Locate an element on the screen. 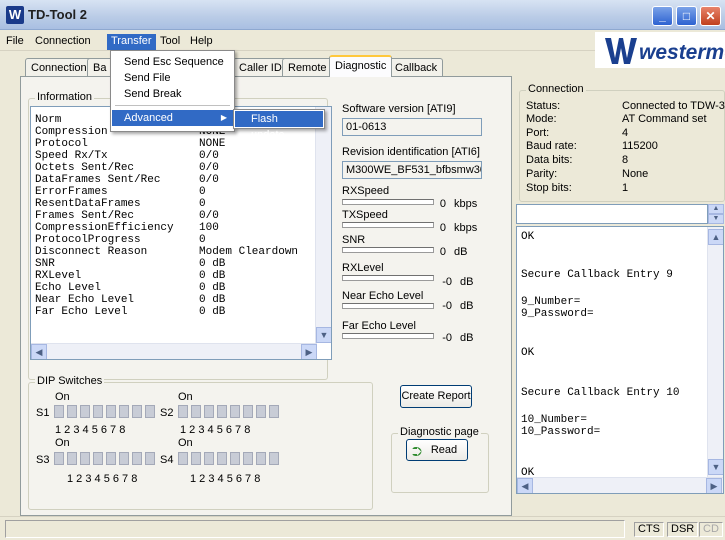 The width and height of the screenshot is (725, 540). connection-title: Connection is located at coordinates (556, 89).